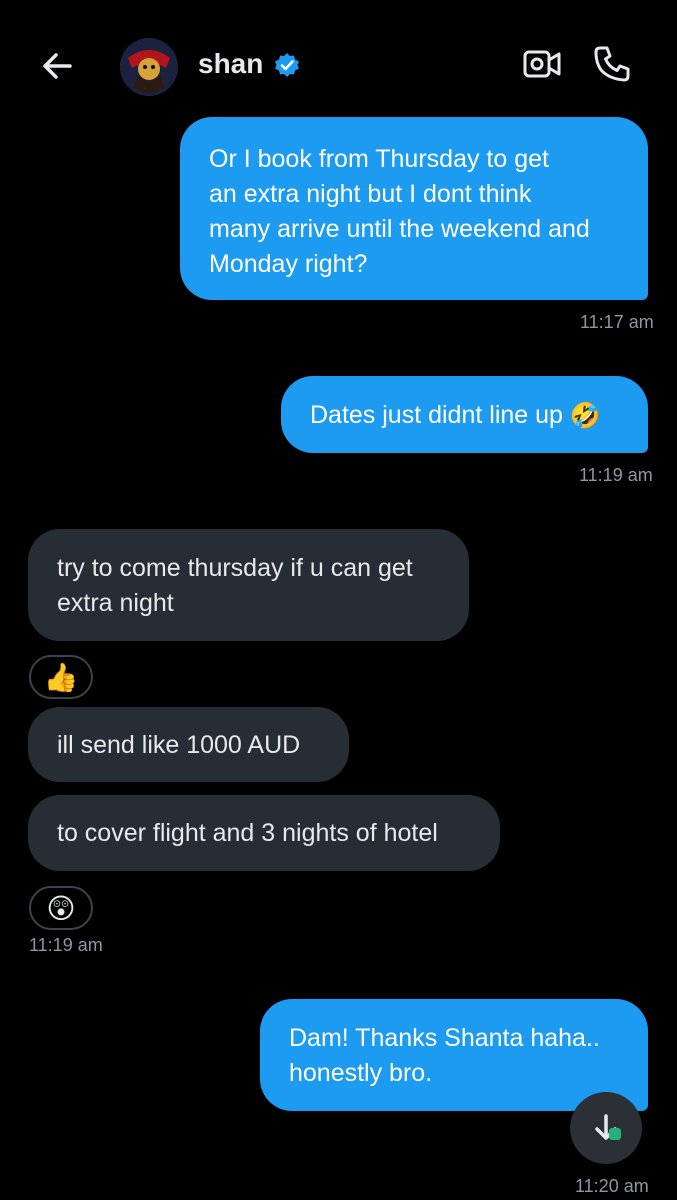 Image resolution: width=677 pixels, height=1200 pixels. Describe the element at coordinates (58, 66) in the screenshot. I see `back-arrow-icon` at that location.